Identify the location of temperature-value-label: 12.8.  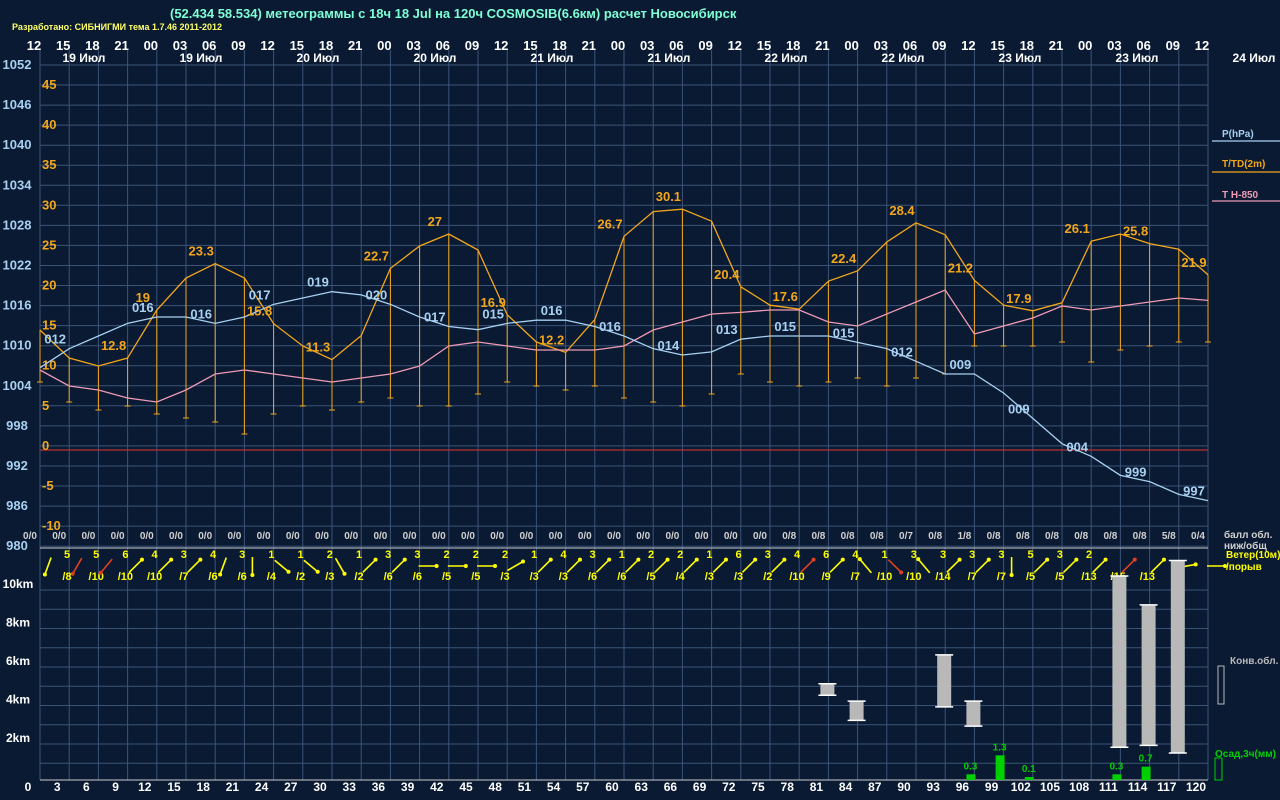
(113, 345).